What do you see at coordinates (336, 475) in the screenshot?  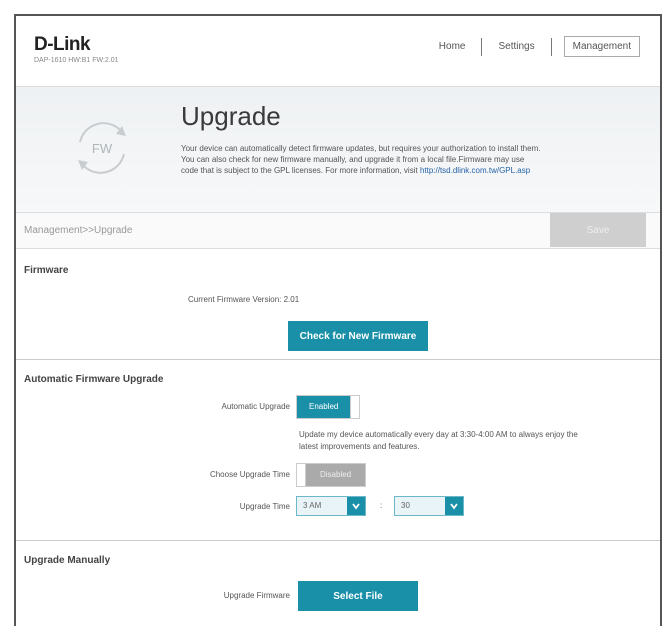 I see `toggle-state: Disabled` at bounding box center [336, 475].